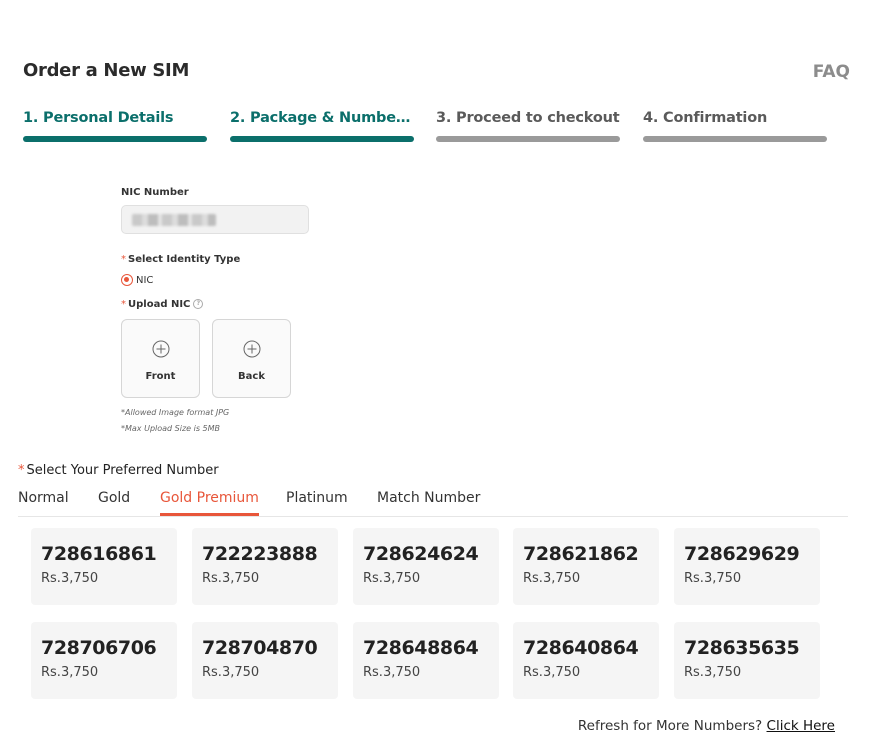  Describe the element at coordinates (260, 554) in the screenshot. I see `number-value: 722223888` at that location.